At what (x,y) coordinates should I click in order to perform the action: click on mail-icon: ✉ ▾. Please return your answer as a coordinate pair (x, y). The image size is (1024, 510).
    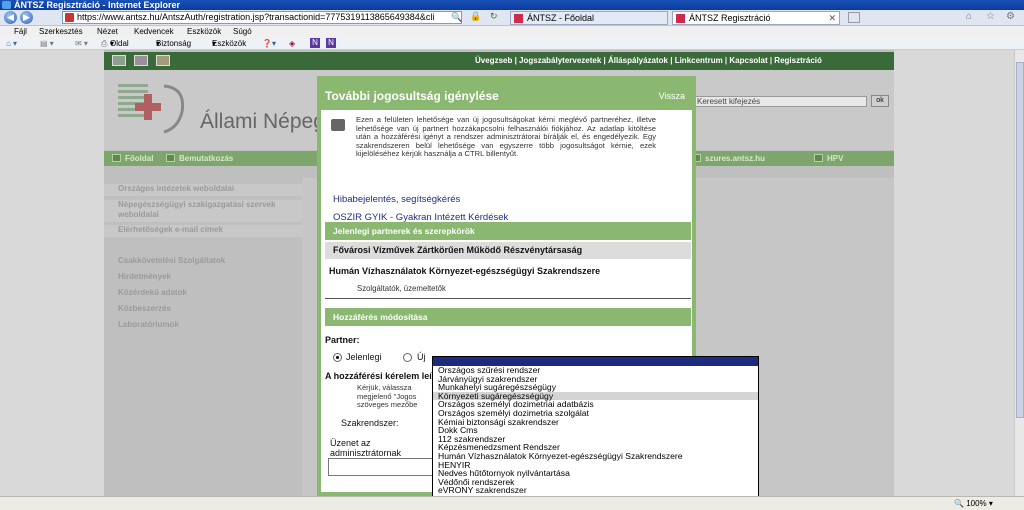
    Looking at the image, I should click on (81, 43).